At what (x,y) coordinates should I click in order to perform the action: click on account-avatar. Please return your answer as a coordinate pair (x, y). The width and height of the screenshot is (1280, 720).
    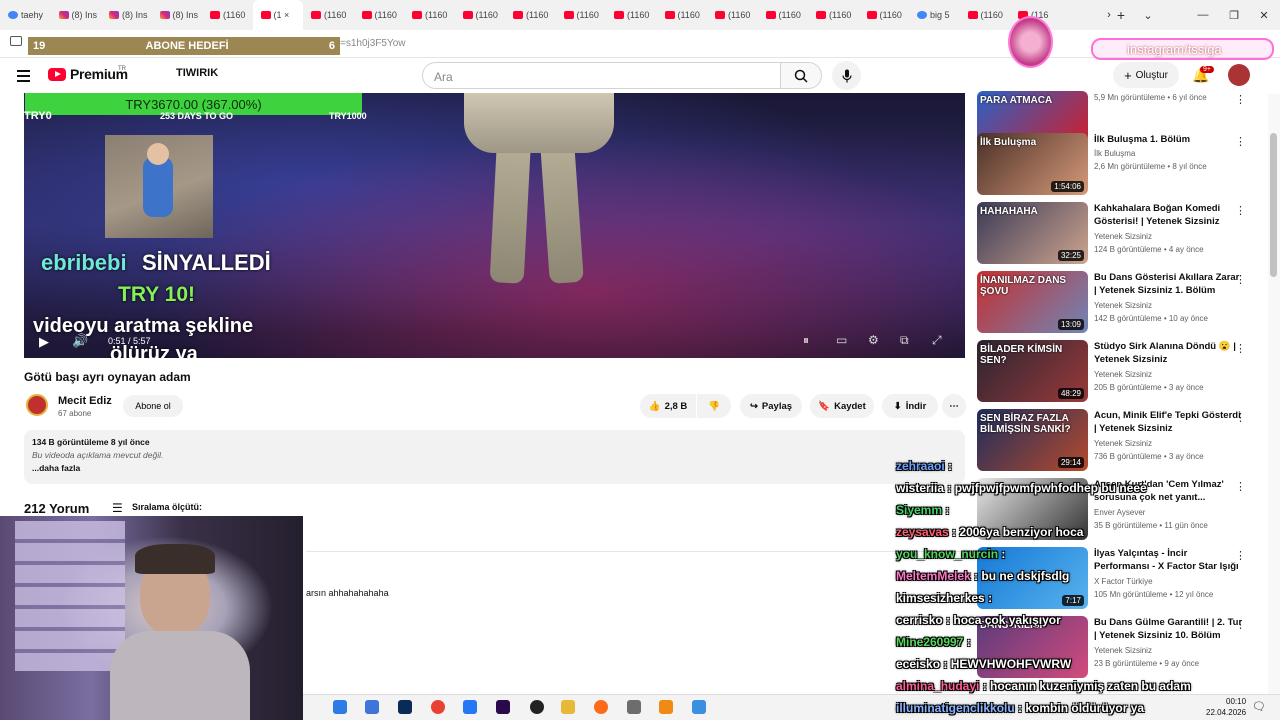
    Looking at the image, I should click on (1239, 75).